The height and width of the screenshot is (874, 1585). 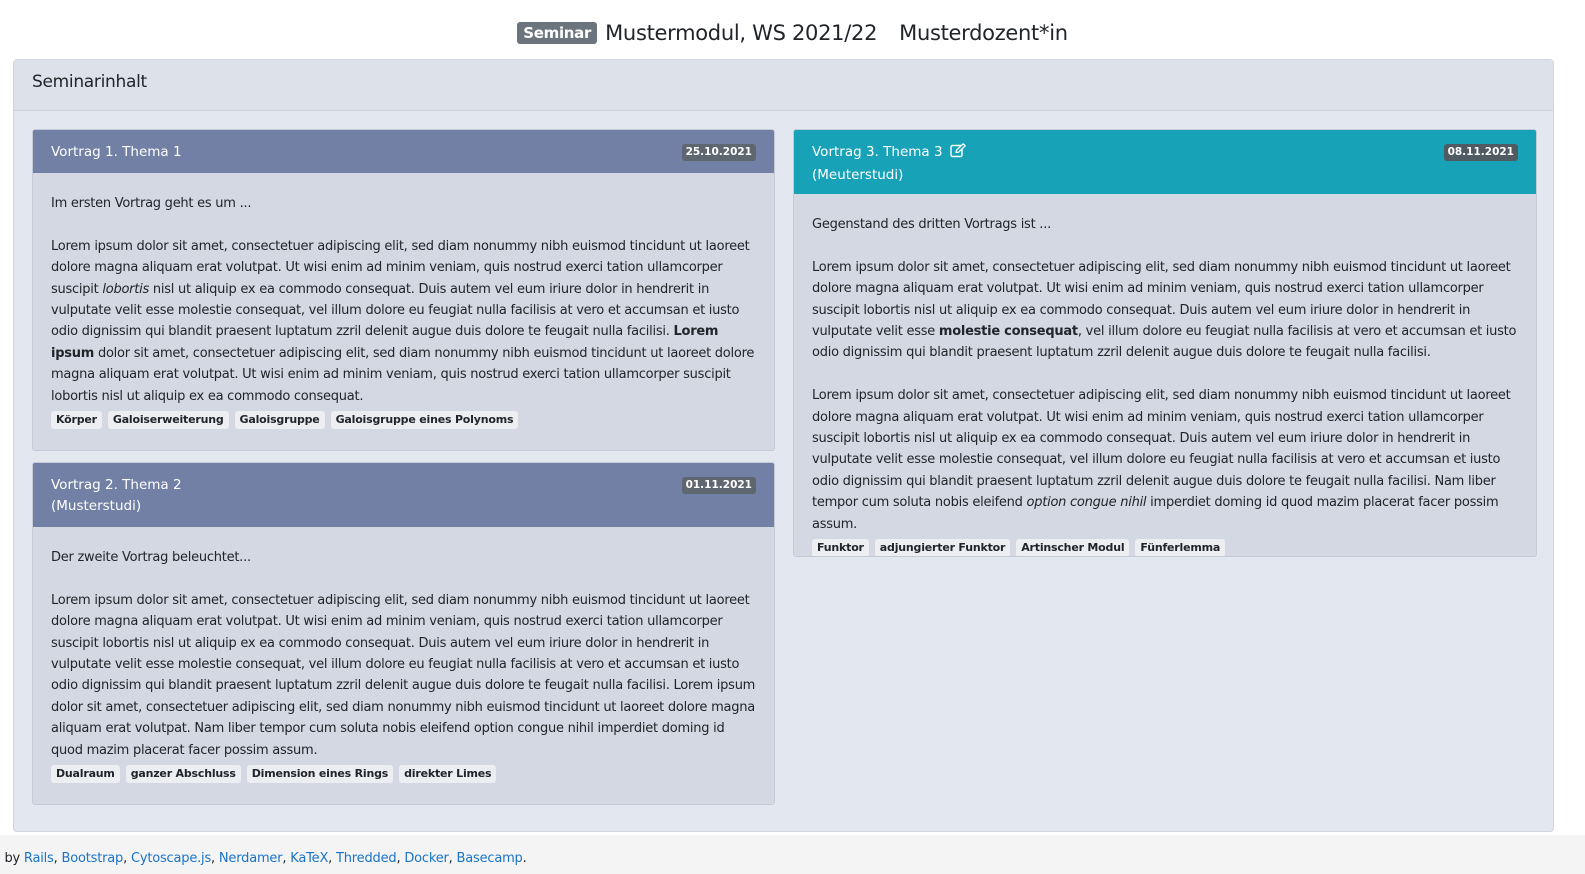 I want to click on footer-link-bootstrap: Bootstrap, so click(x=93, y=858).